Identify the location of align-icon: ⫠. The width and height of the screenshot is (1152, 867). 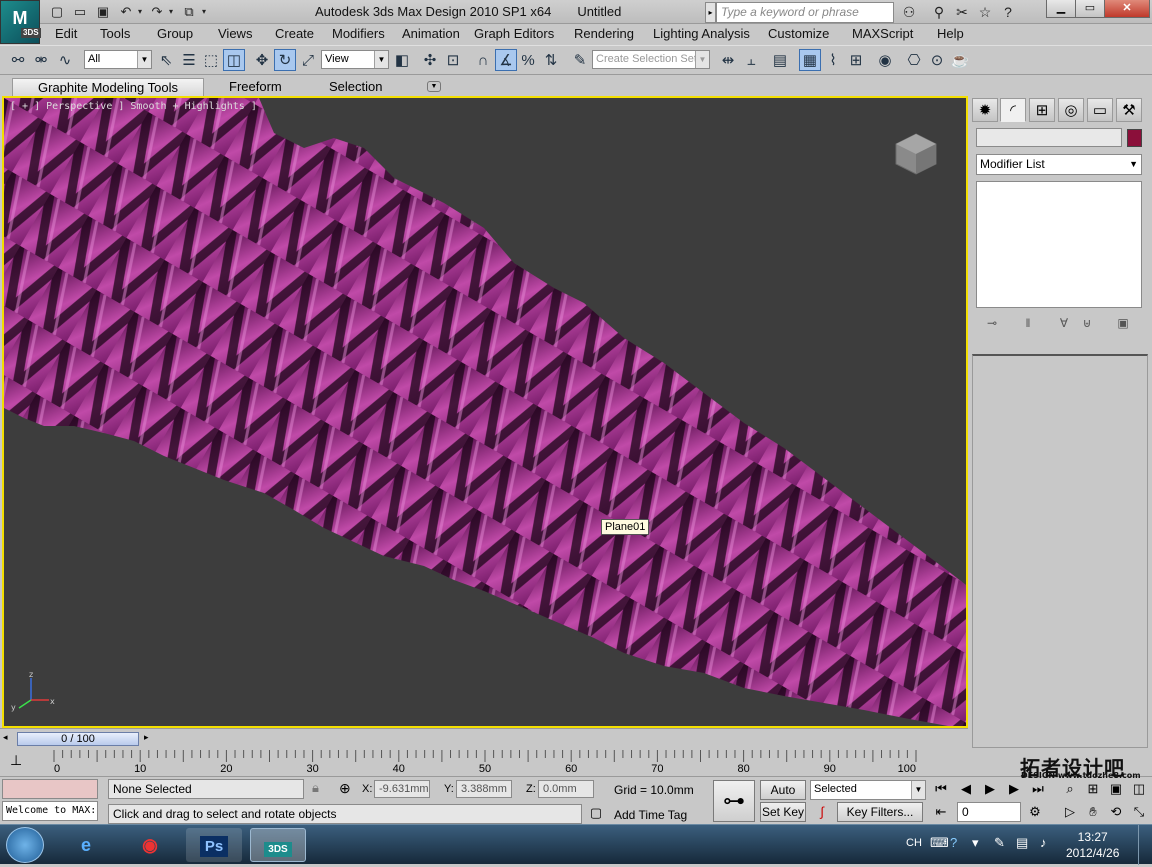
(751, 60).